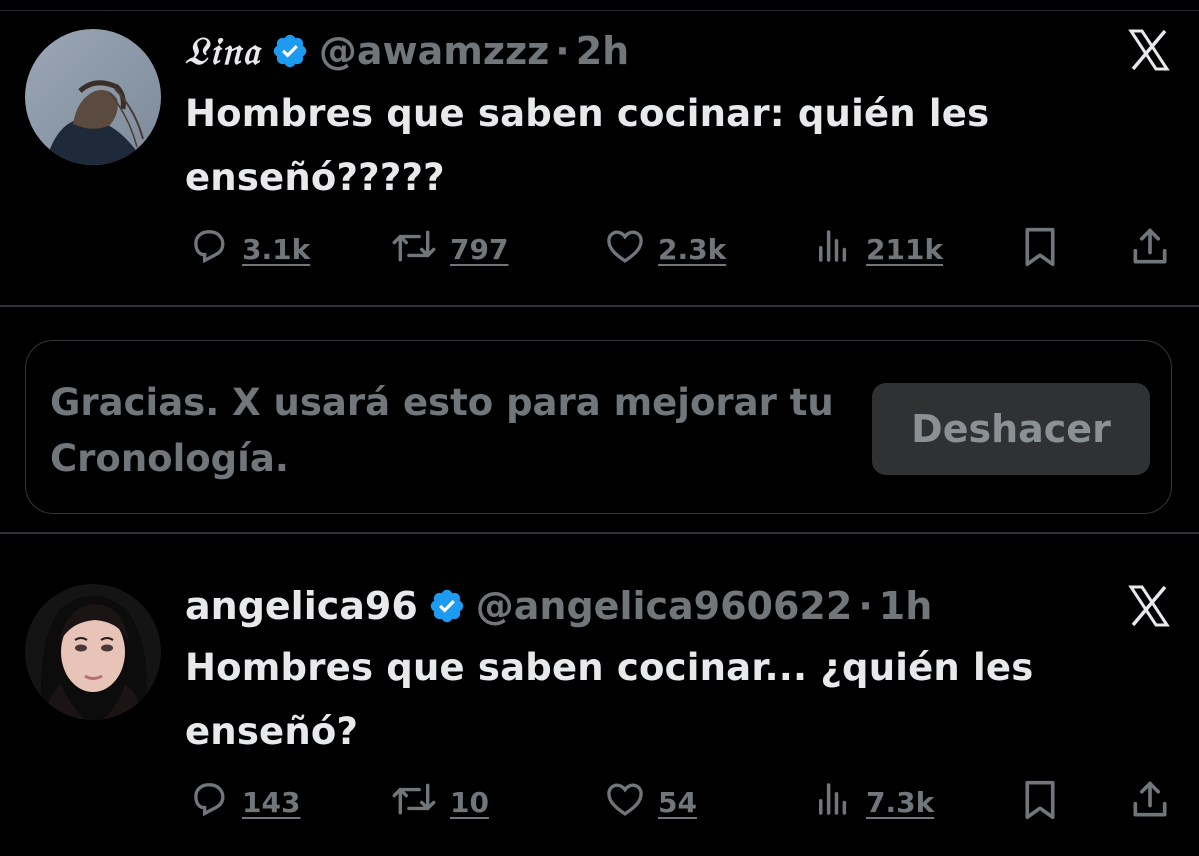  I want to click on reply-button: 143, so click(244, 802).